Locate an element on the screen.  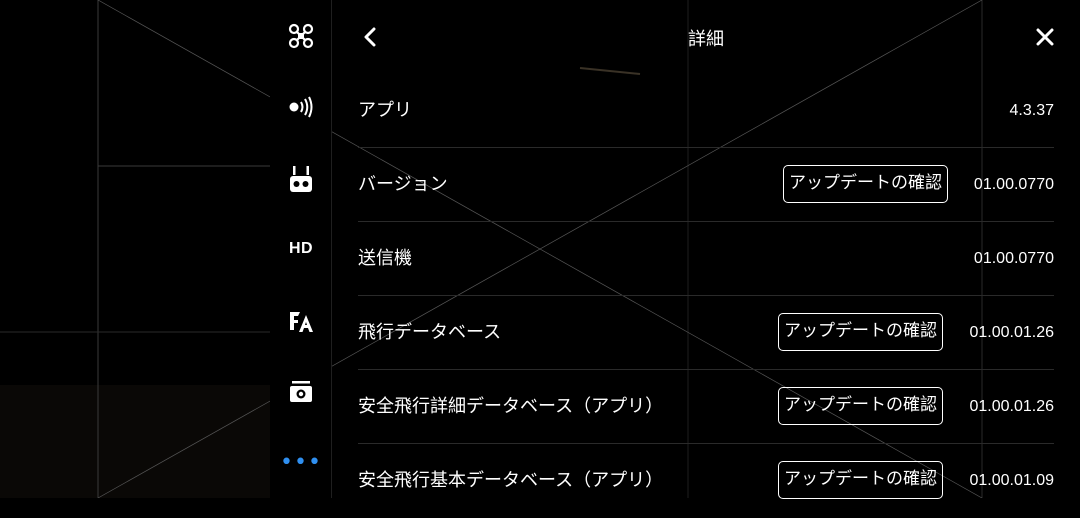
rail-camera-button is located at coordinates (301, 392).